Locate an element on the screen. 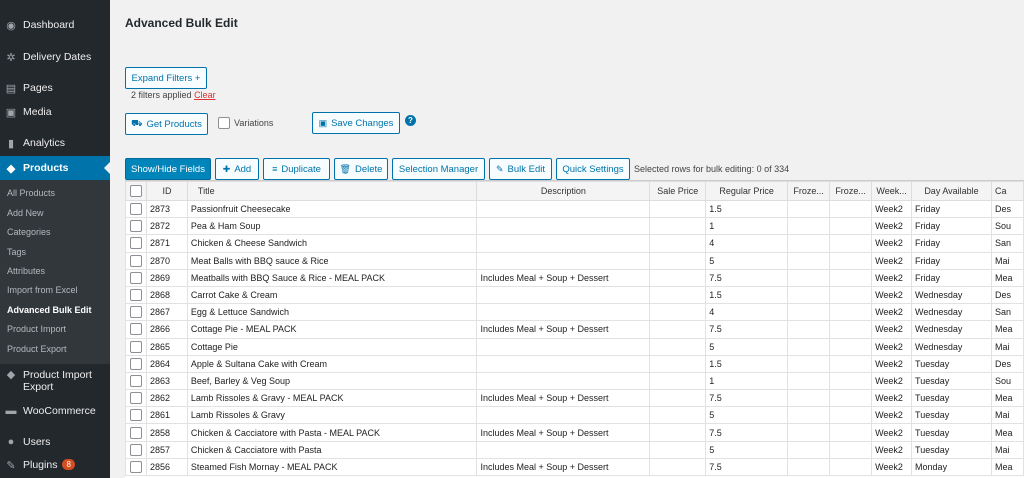  column-header-id: ID is located at coordinates (166, 191).